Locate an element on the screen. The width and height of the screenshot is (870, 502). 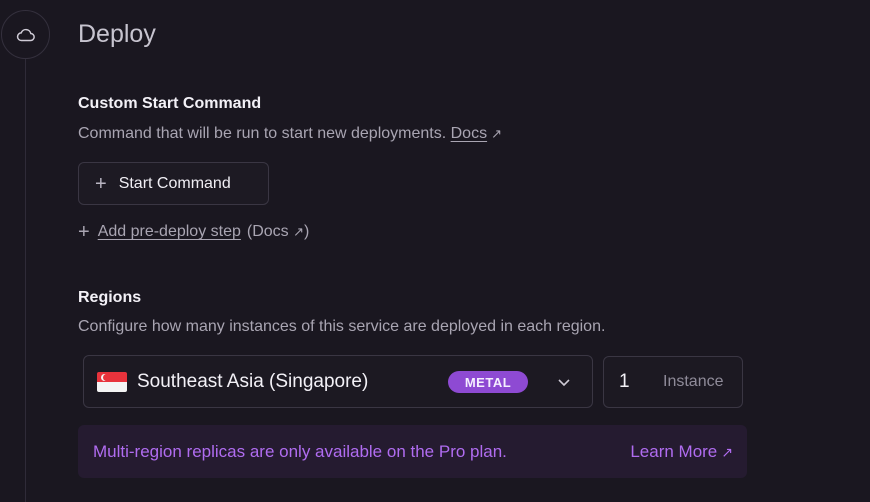
cloud-icon is located at coordinates (25, 34).